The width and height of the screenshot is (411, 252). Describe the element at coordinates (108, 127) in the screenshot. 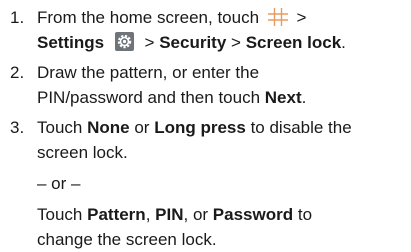

I see `option-none: None` at that location.